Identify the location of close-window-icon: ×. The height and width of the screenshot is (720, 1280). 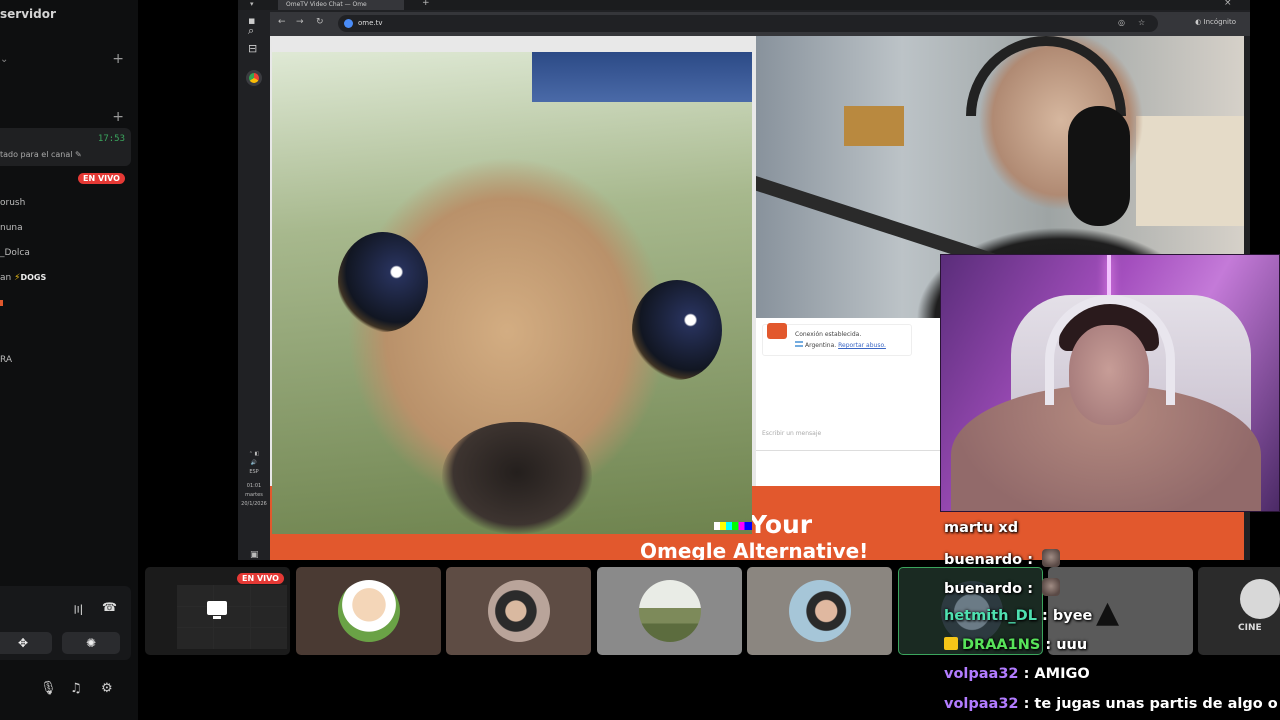
(1228, 4).